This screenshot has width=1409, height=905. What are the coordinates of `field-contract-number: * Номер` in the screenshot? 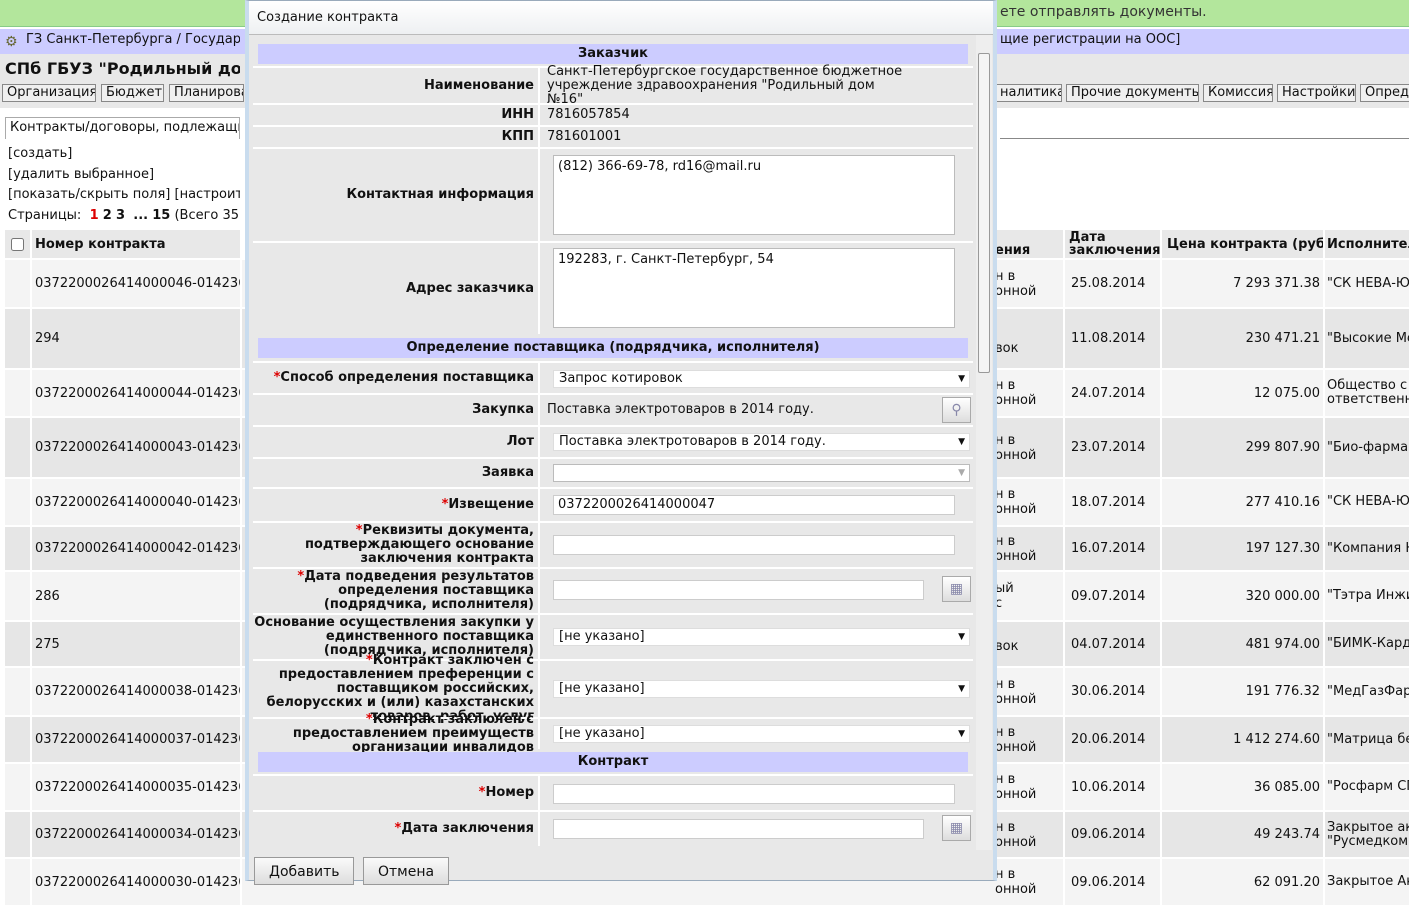 It's located at (613, 792).